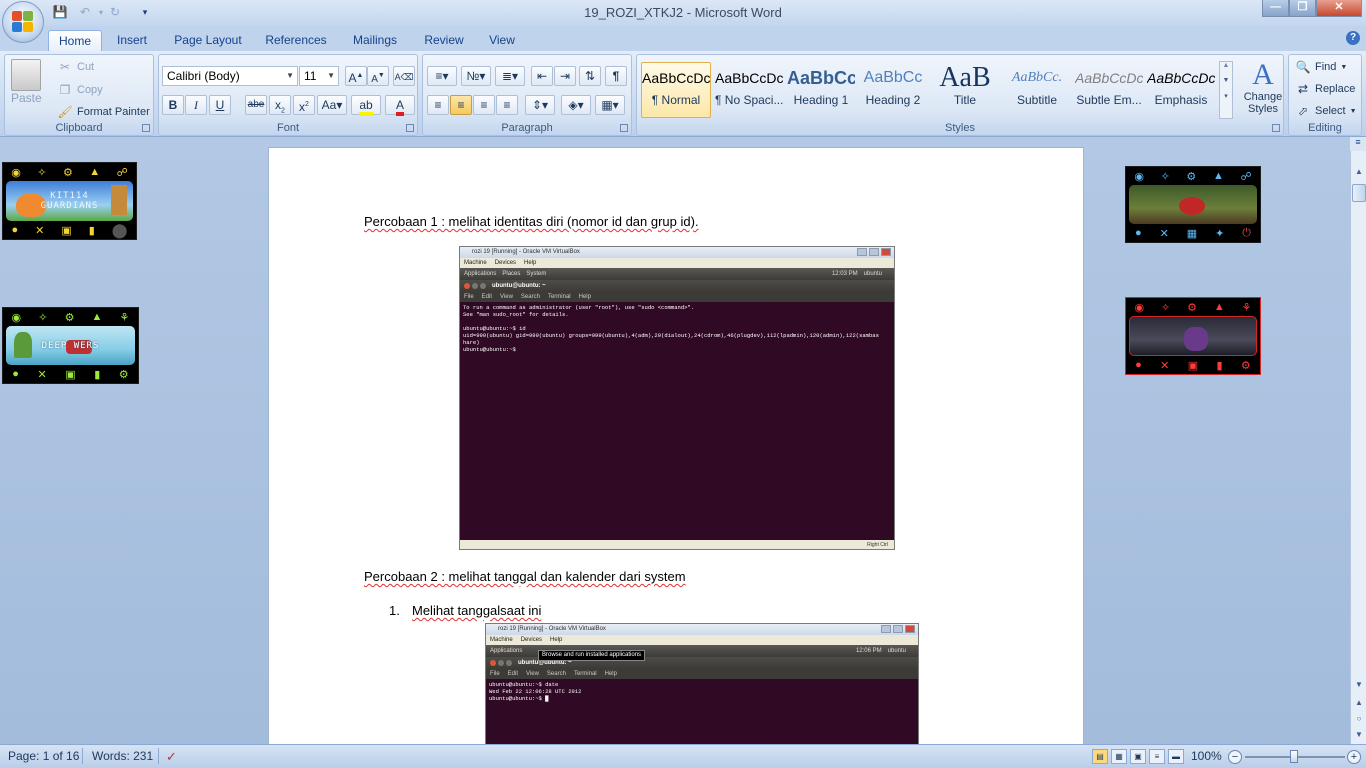 The width and height of the screenshot is (1366, 768). Describe the element at coordinates (1353, 38) in the screenshot. I see `help-icon: ?` at that location.